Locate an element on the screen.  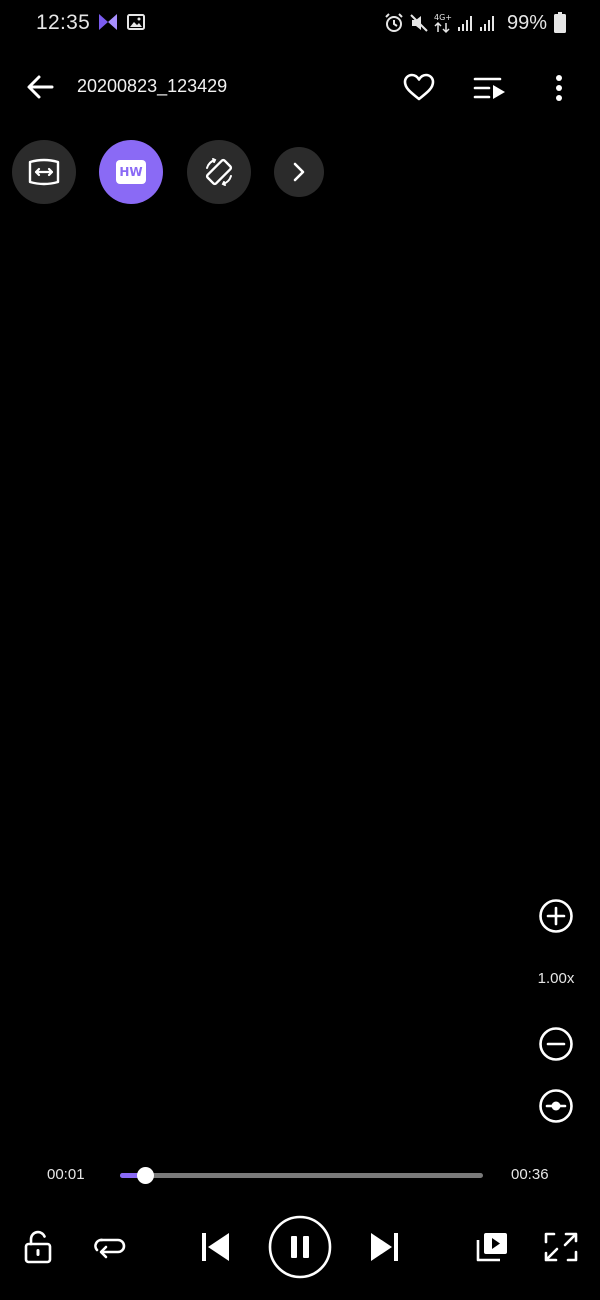
back-button is located at coordinates (40, 87).